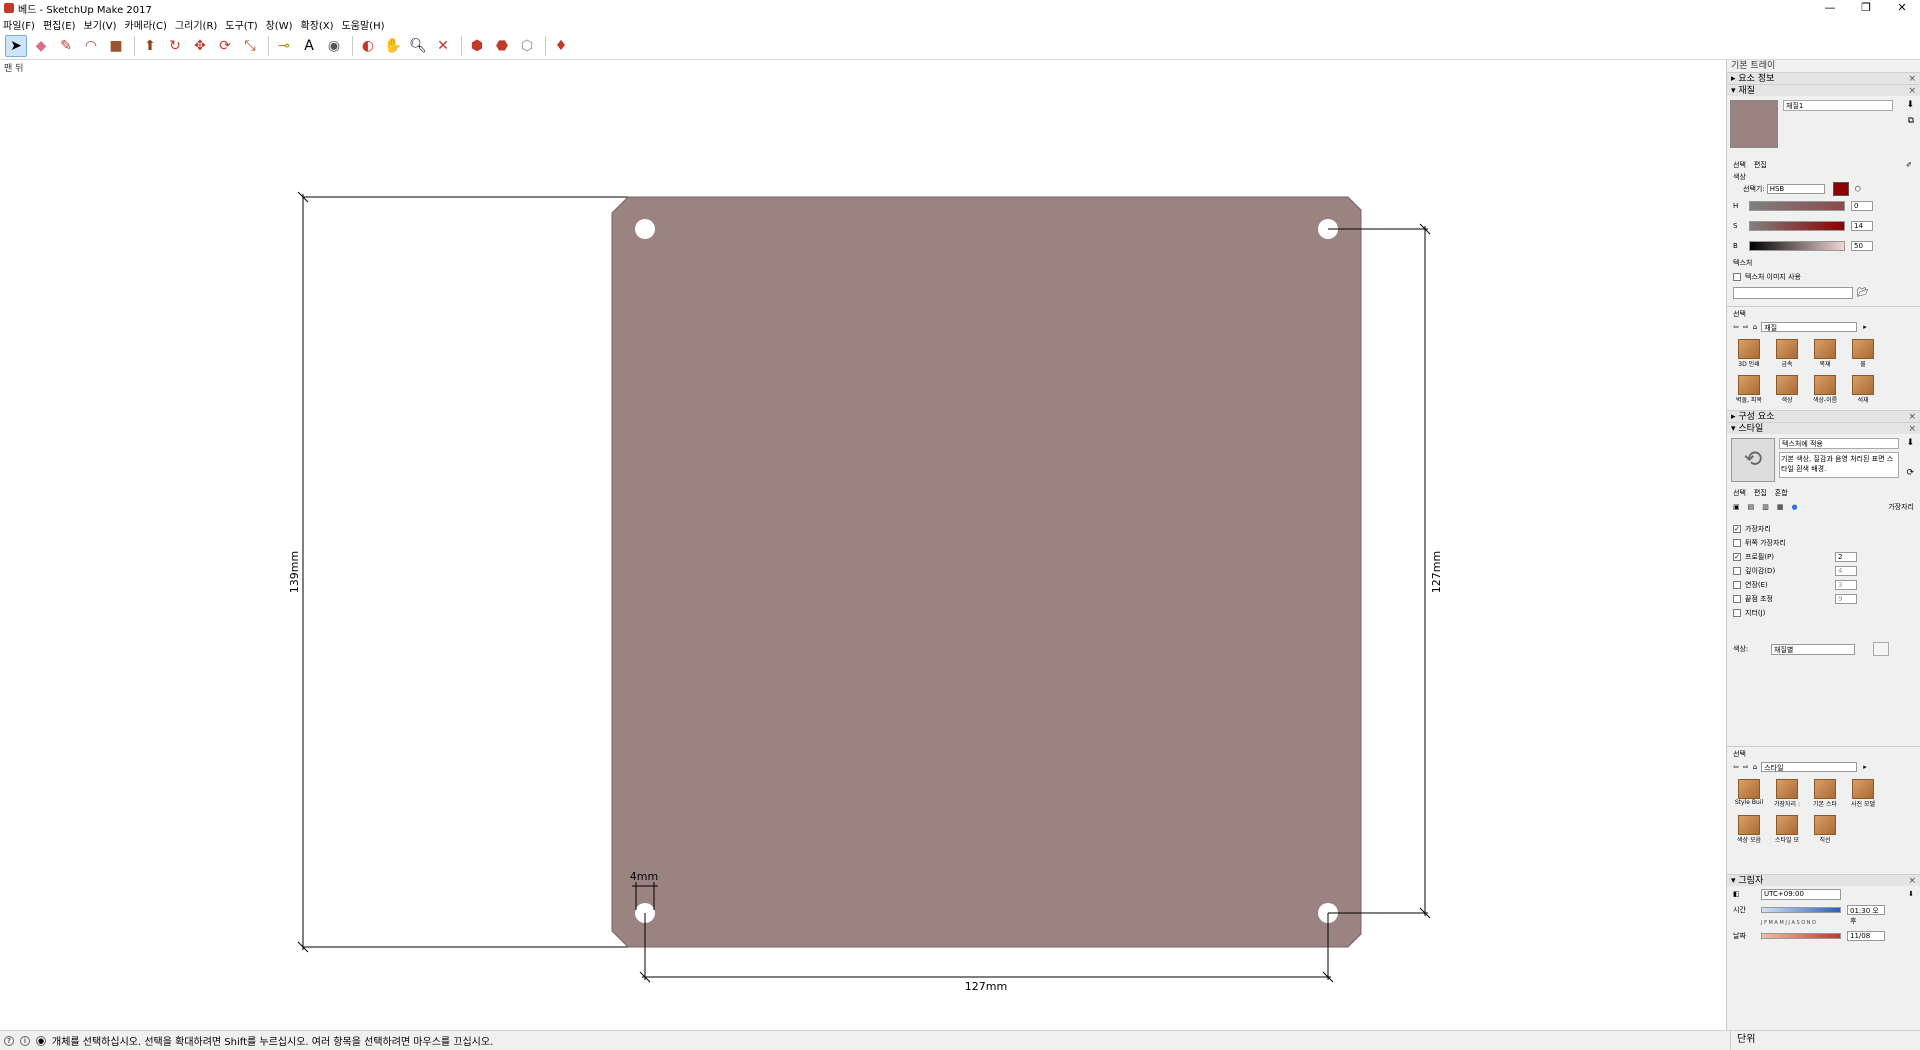 This screenshot has height=1050, width=1920. Describe the element at coordinates (1795, 507) in the screenshot. I see `modeling-settings-icon: ●` at that location.